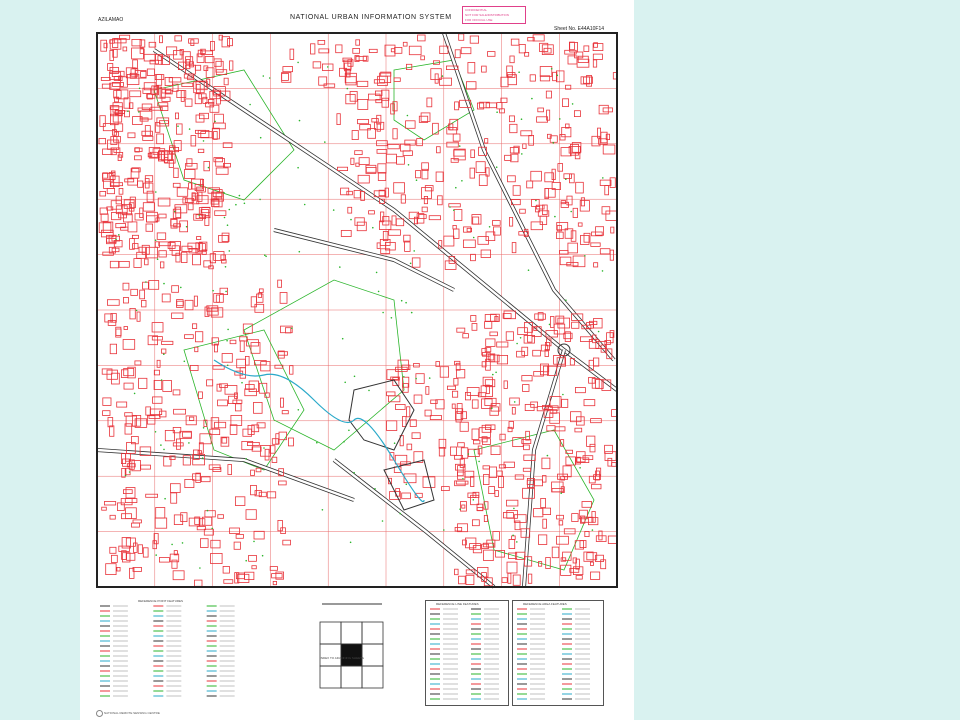 Image resolution: width=960 pixels, height=720 pixels. What do you see at coordinates (476, 10) in the screenshot?
I see `stamp-line-1: CONFIDENTIAL` at bounding box center [476, 10].